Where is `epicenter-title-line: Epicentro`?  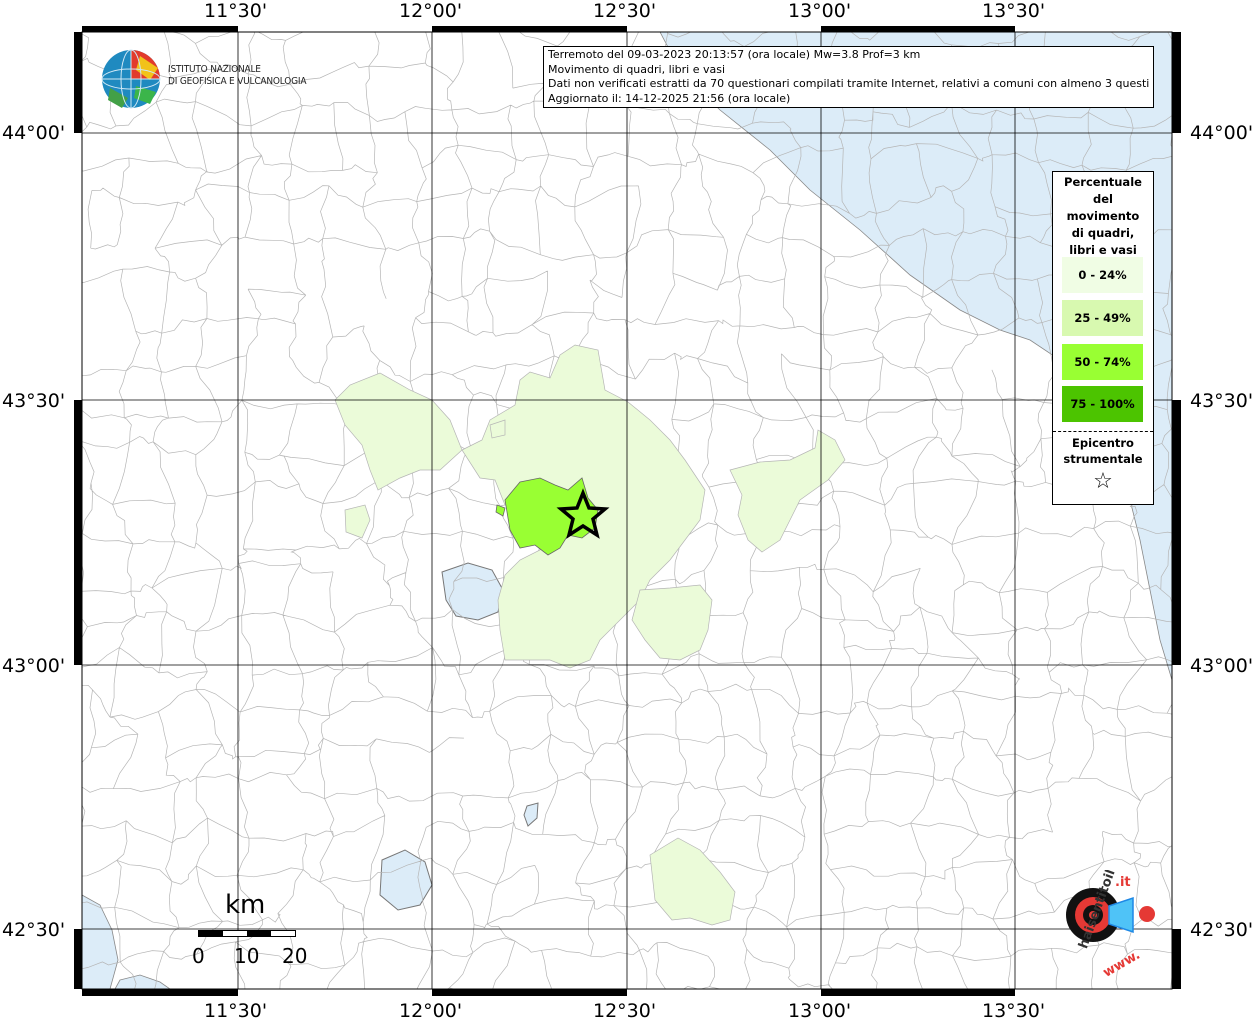 epicenter-title-line: Epicentro is located at coordinates (1103, 443).